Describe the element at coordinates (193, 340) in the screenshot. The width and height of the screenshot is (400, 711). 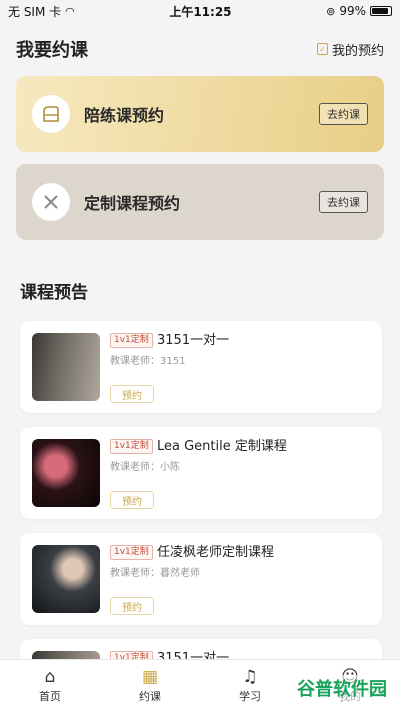
I see `course-name: 3151一对一` at that location.